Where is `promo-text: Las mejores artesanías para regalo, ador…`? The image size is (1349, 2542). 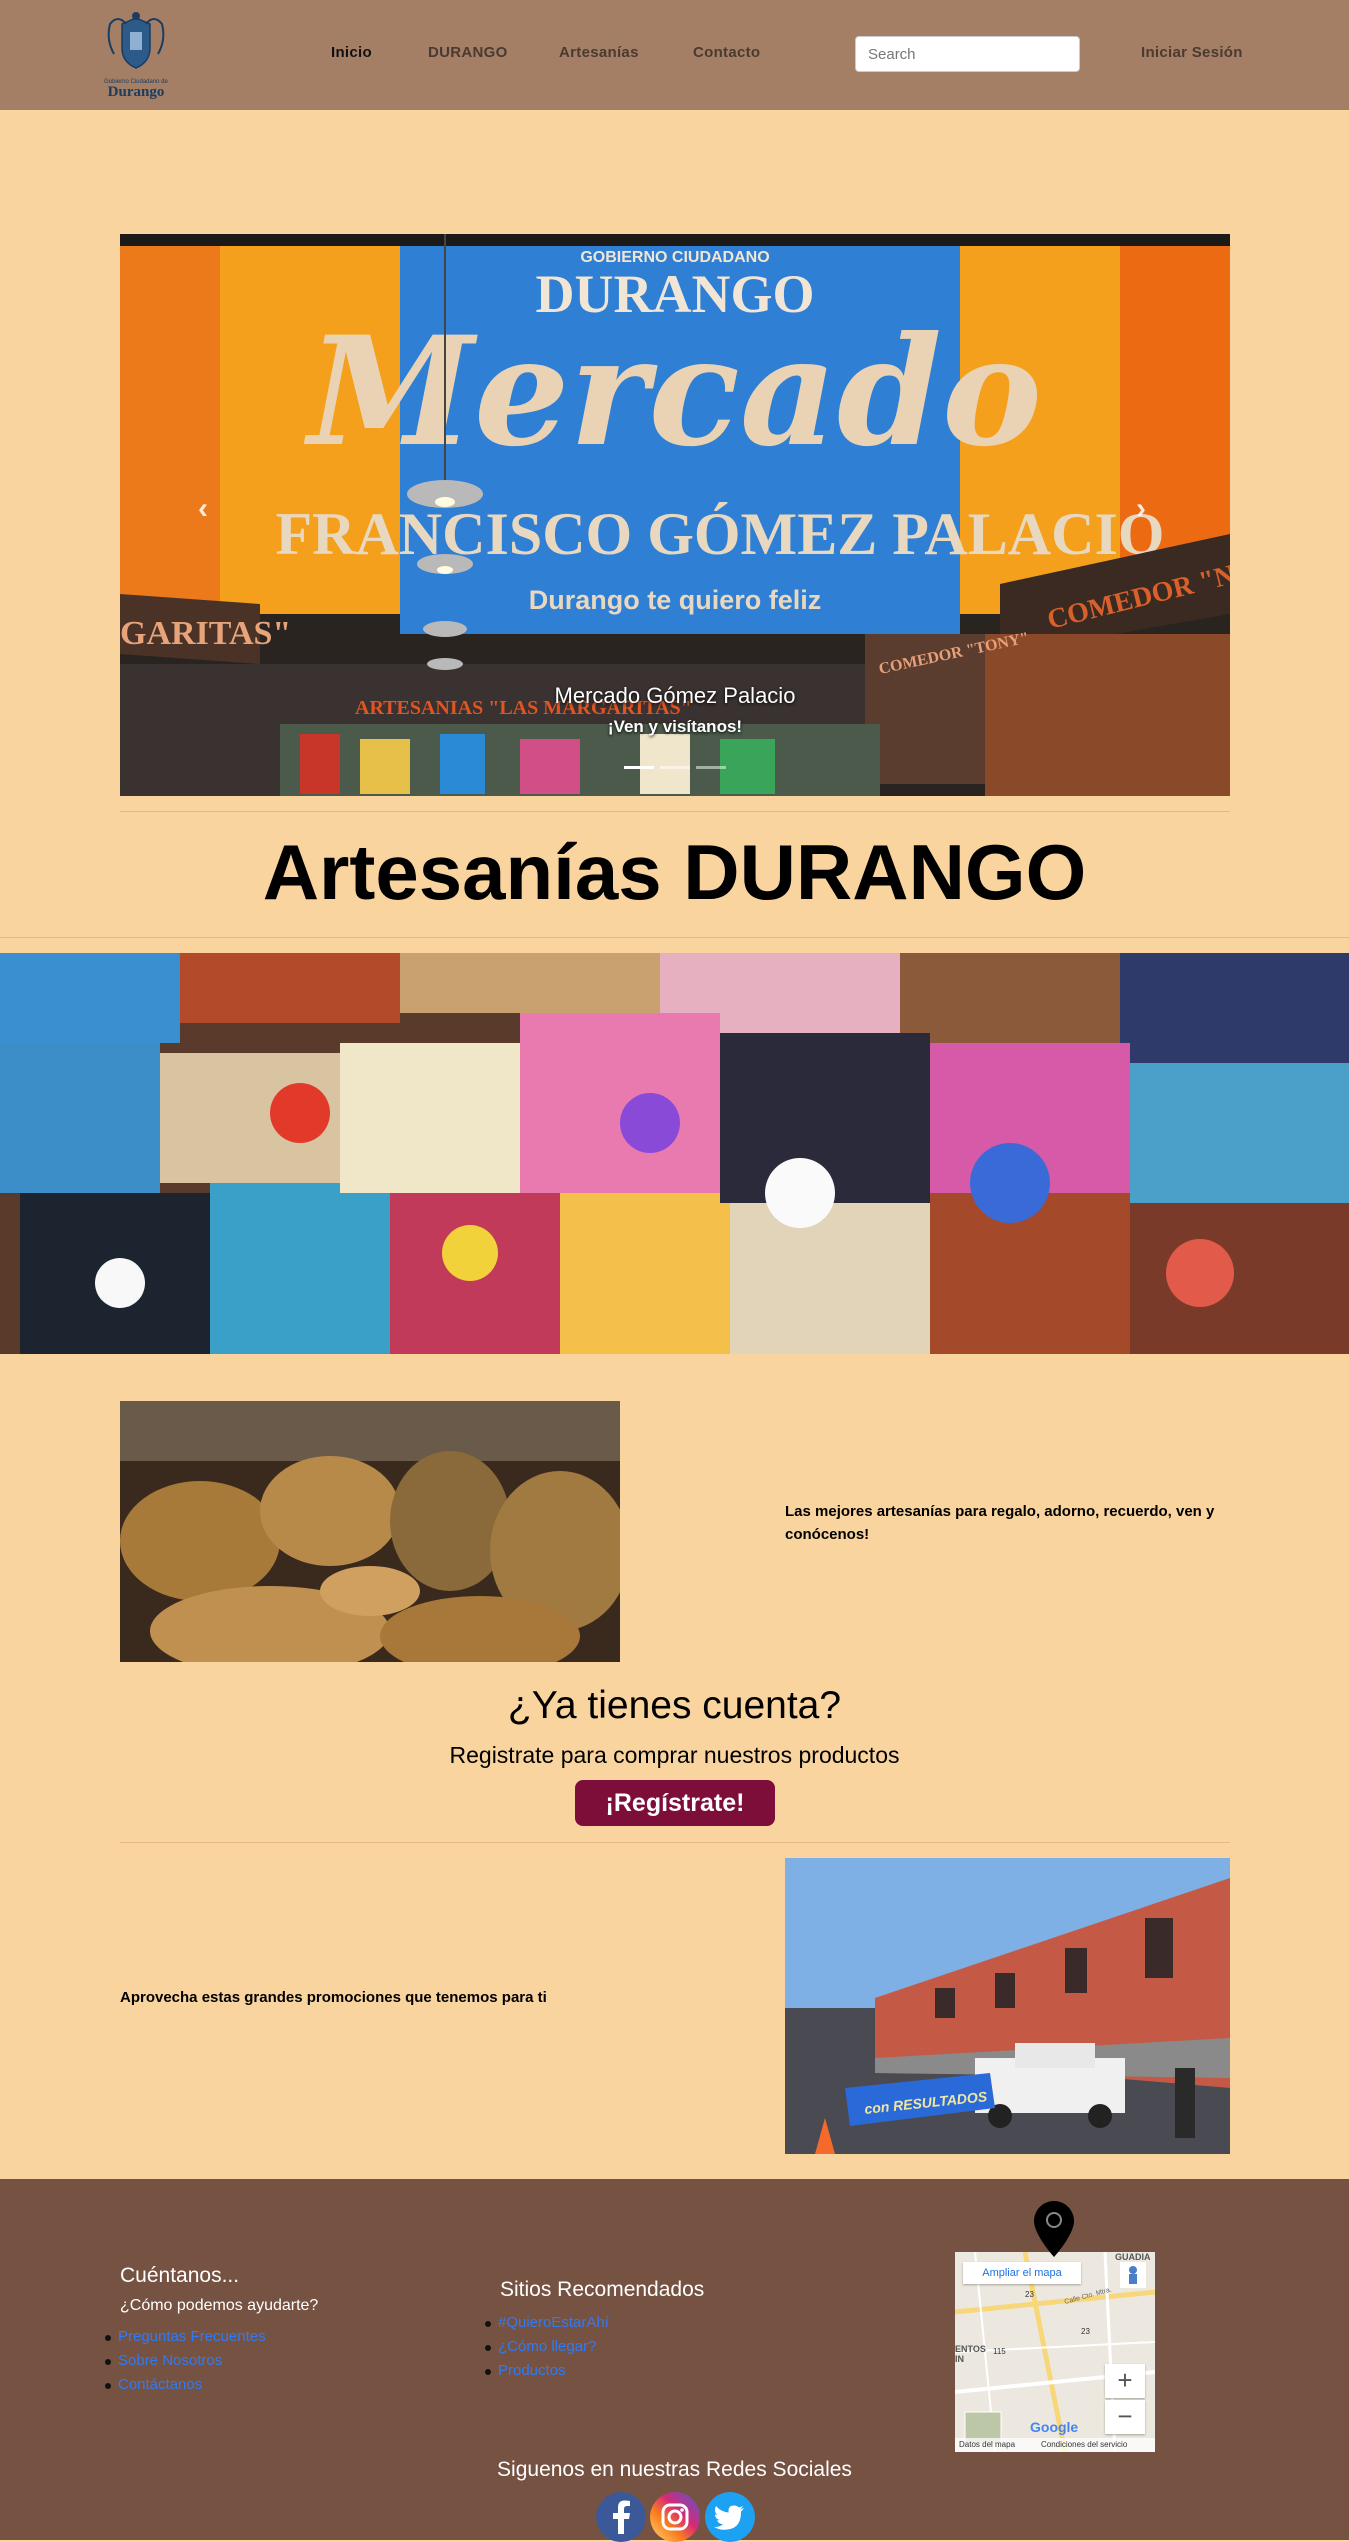 promo-text: Las mejores artesanías para regalo, ador… is located at coordinates (1000, 1523).